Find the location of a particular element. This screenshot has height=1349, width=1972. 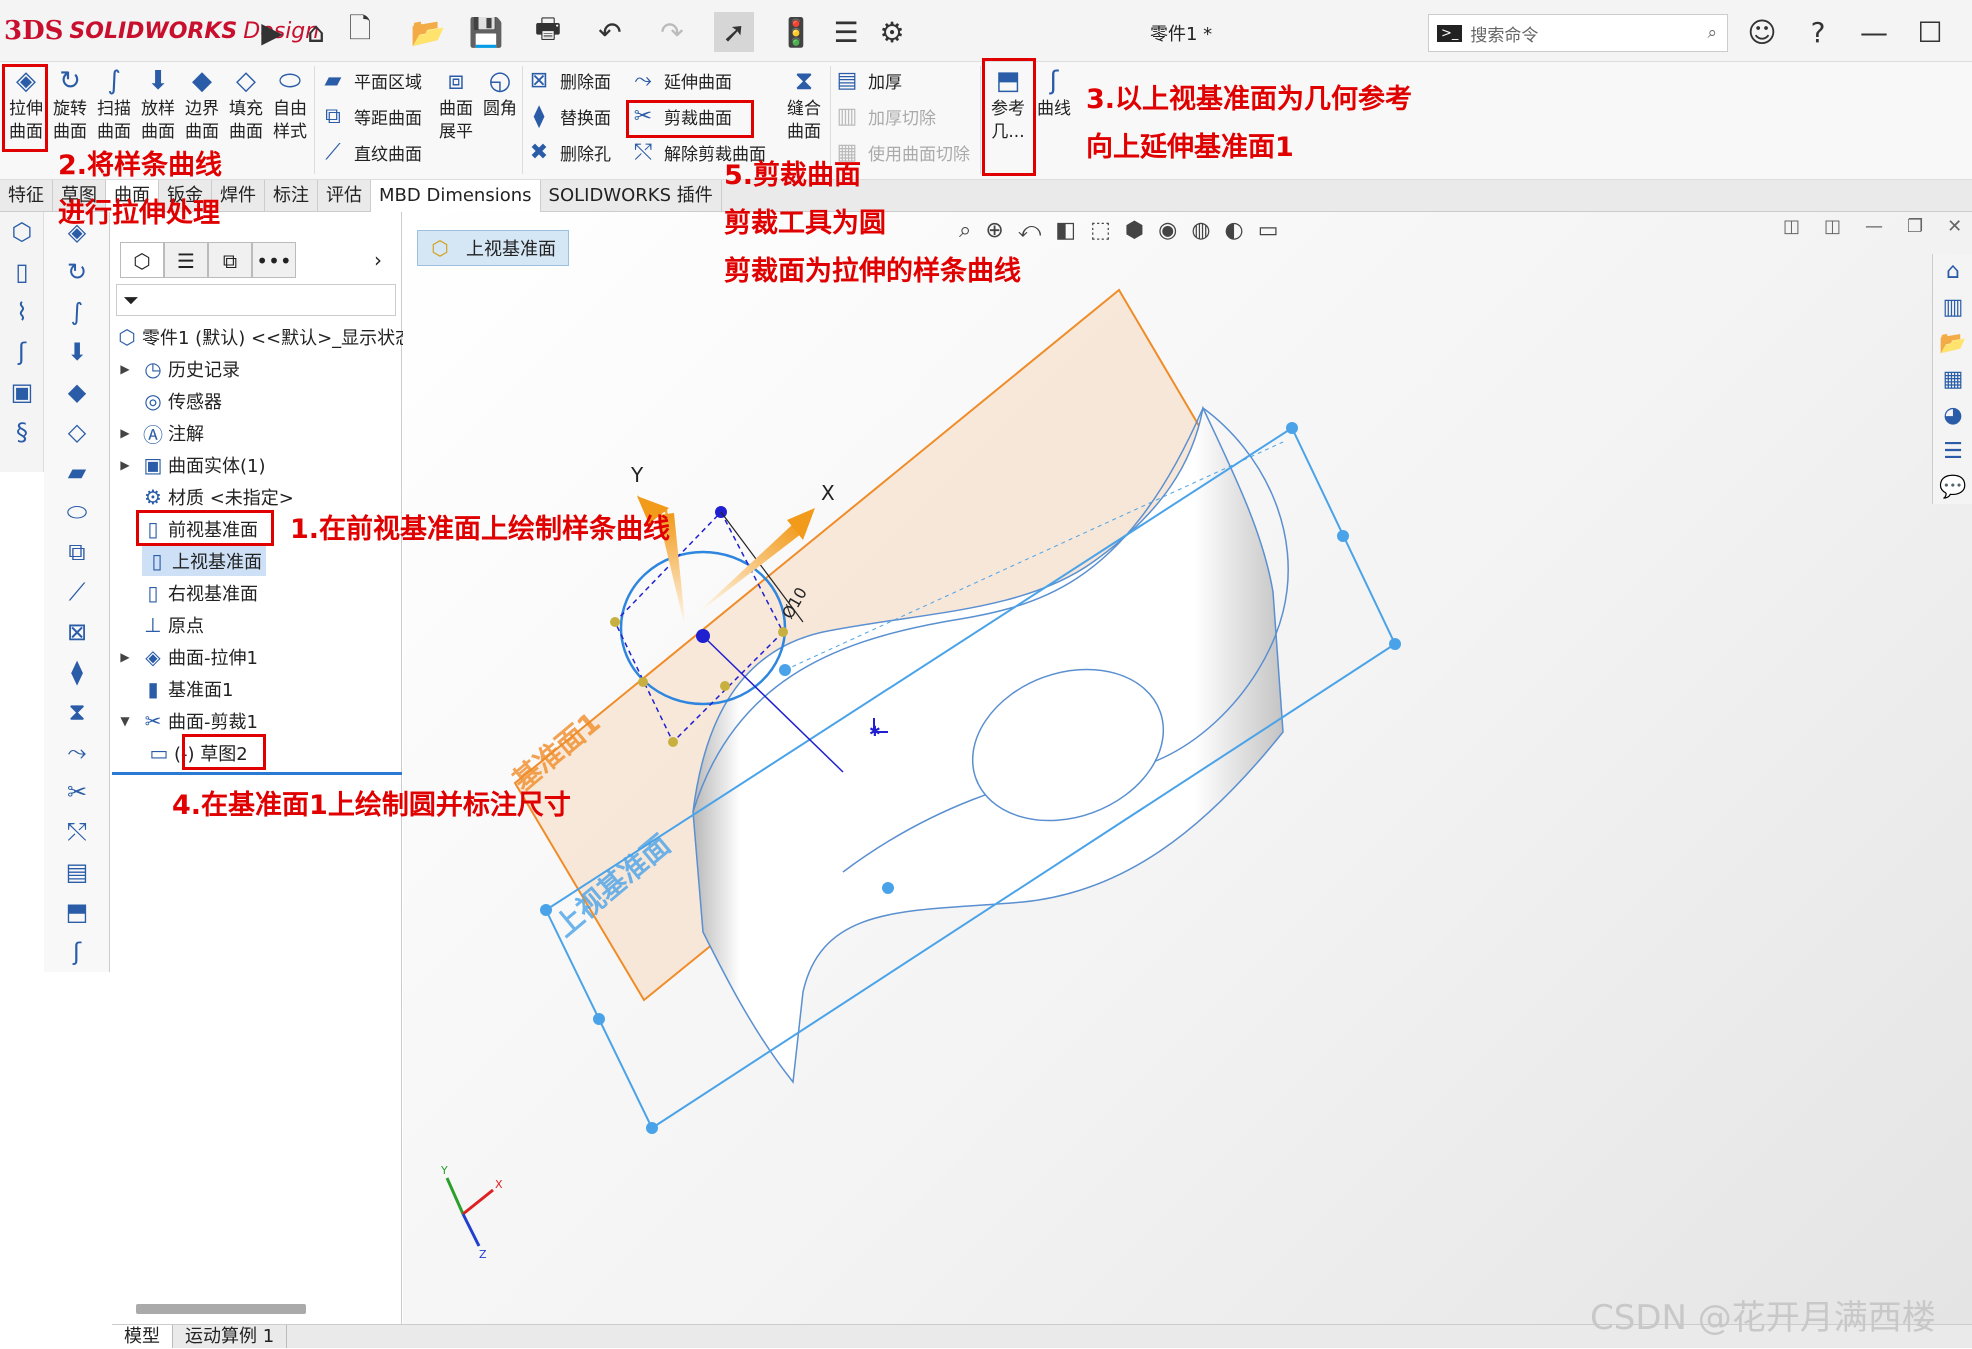

search-commands-input: >_ 搜索命令 ⌕ is located at coordinates (1578, 33).